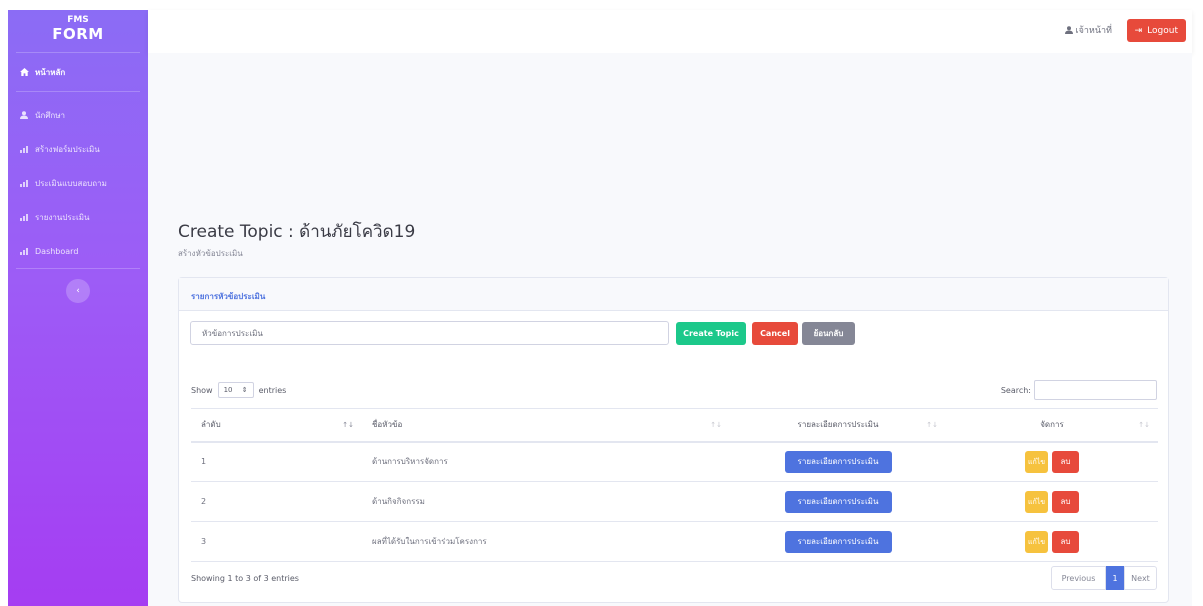 The width and height of the screenshot is (1203, 606). I want to click on search-label: Search:, so click(1015, 390).